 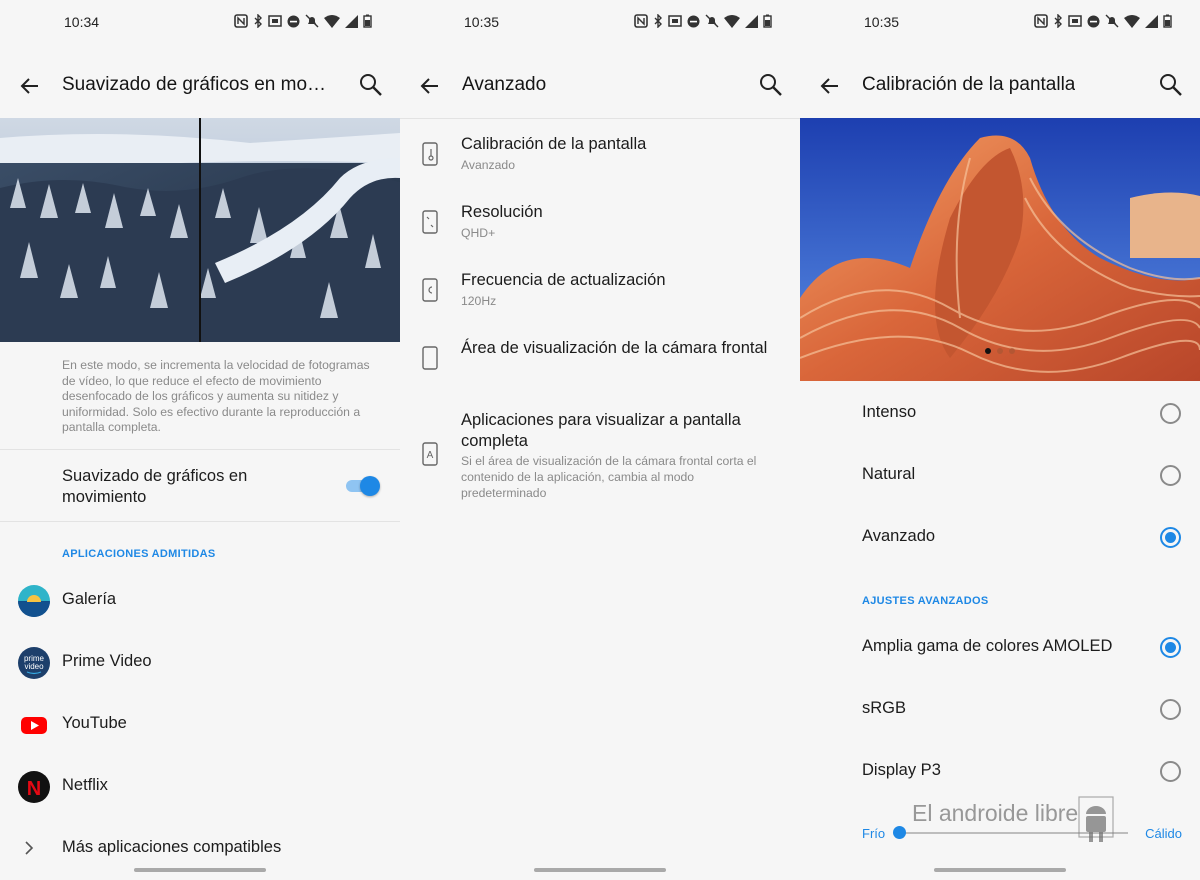 I want to click on radio-srgb, so click(x=1170, y=709).